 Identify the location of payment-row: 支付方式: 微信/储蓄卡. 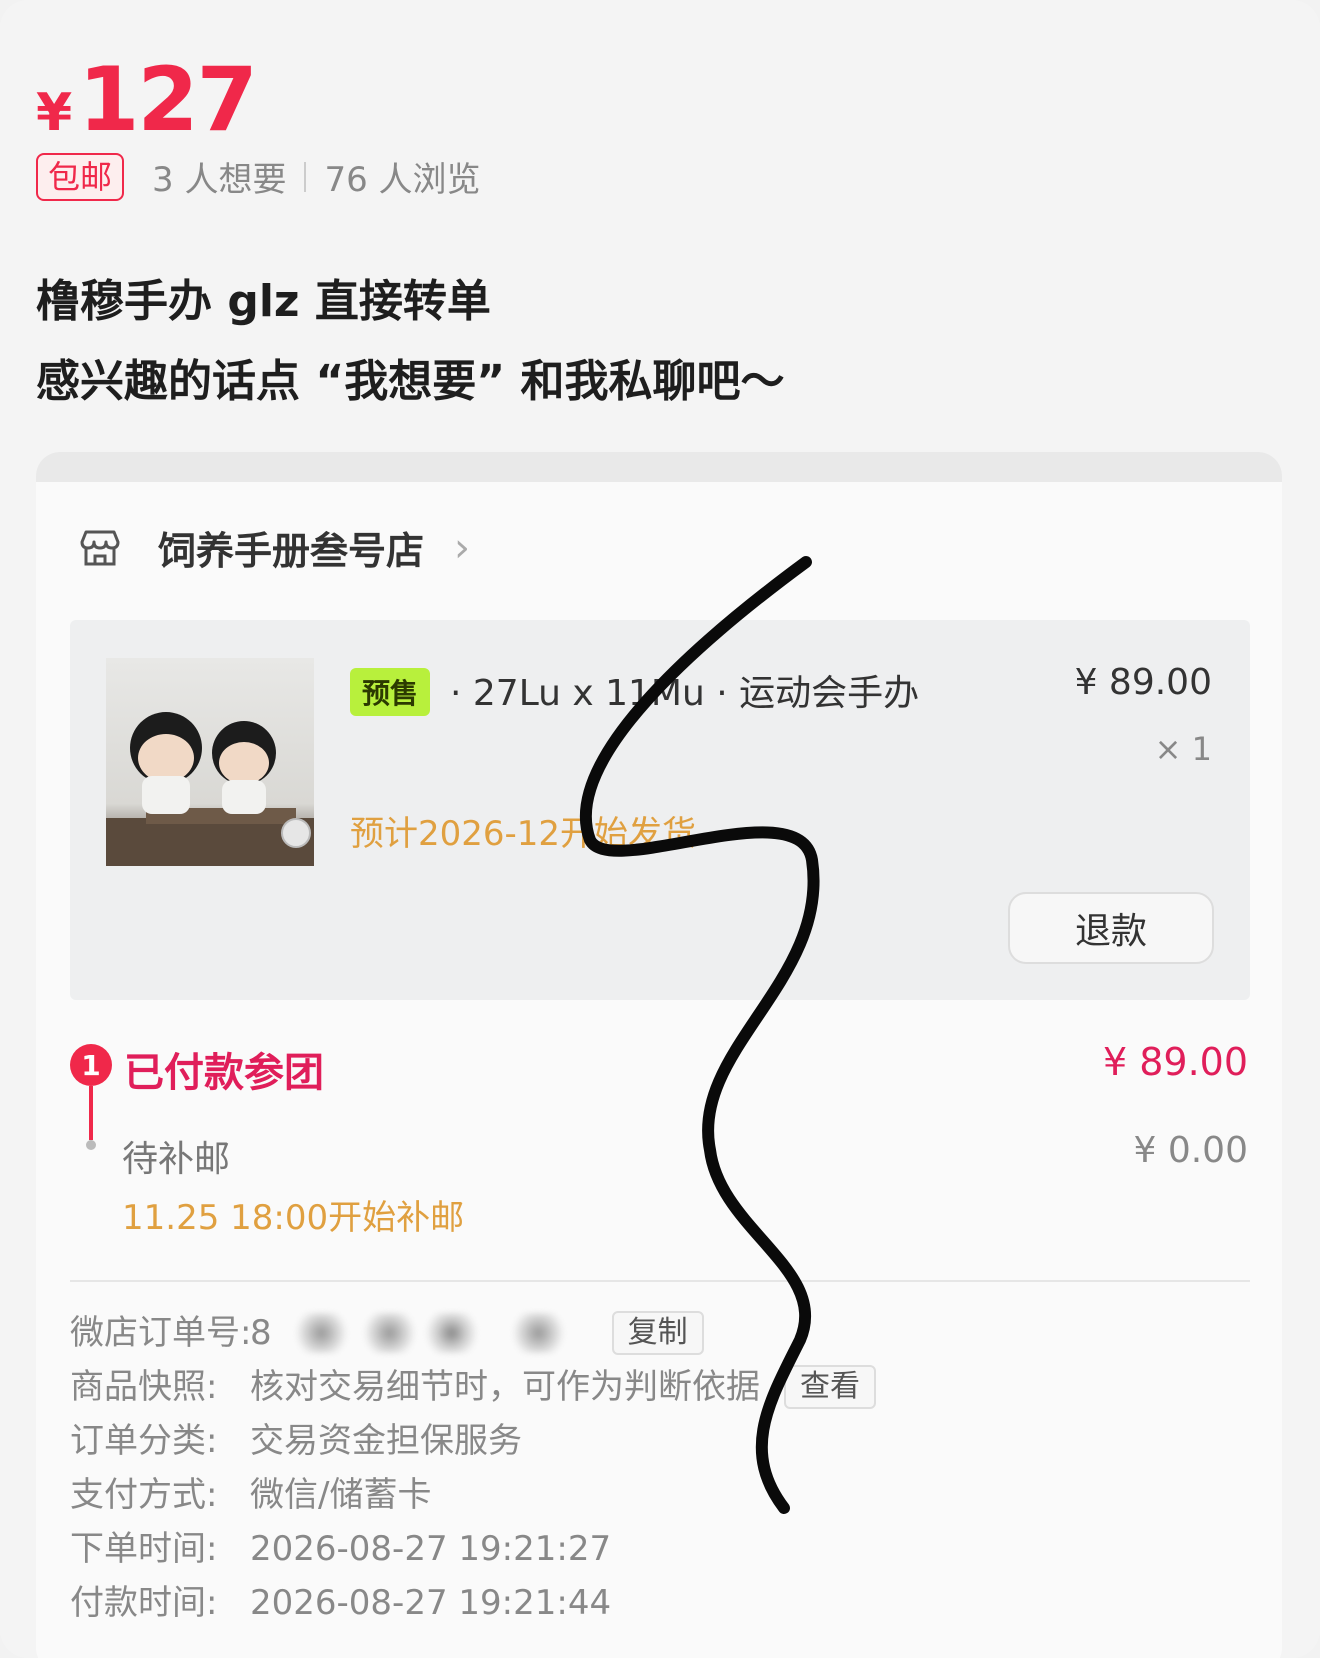
(473, 1495).